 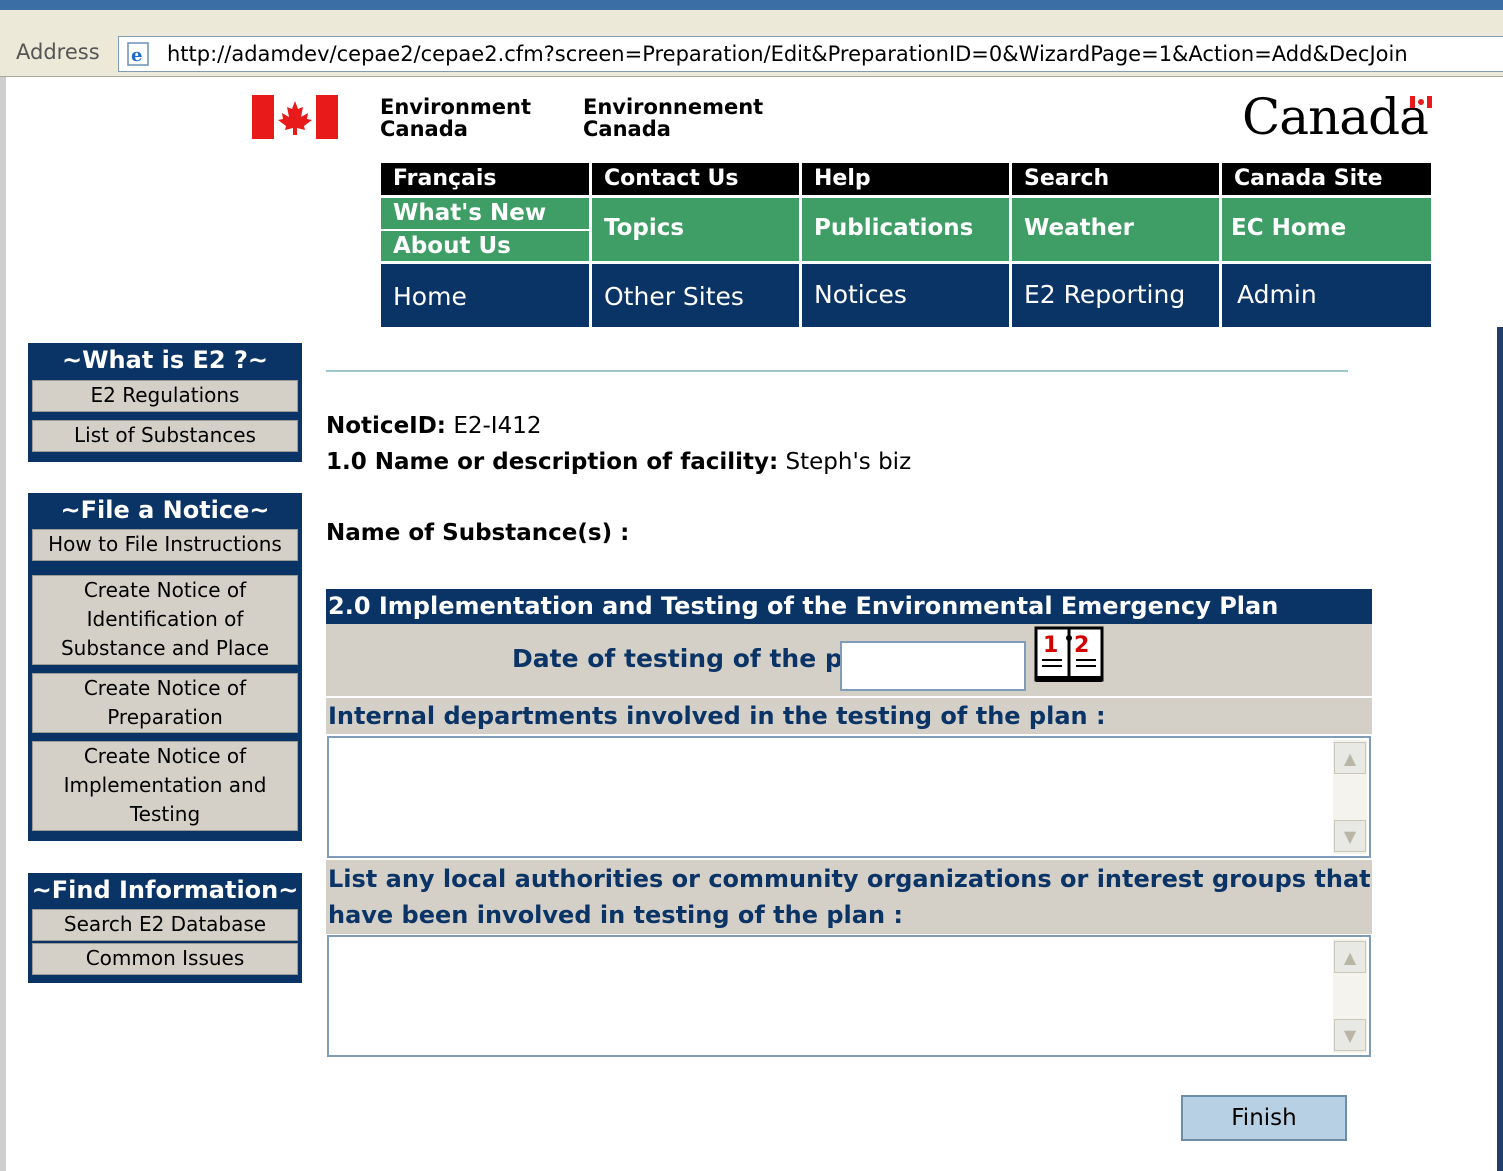 What do you see at coordinates (1115, 179) in the screenshot?
I see `nav-search: Search` at bounding box center [1115, 179].